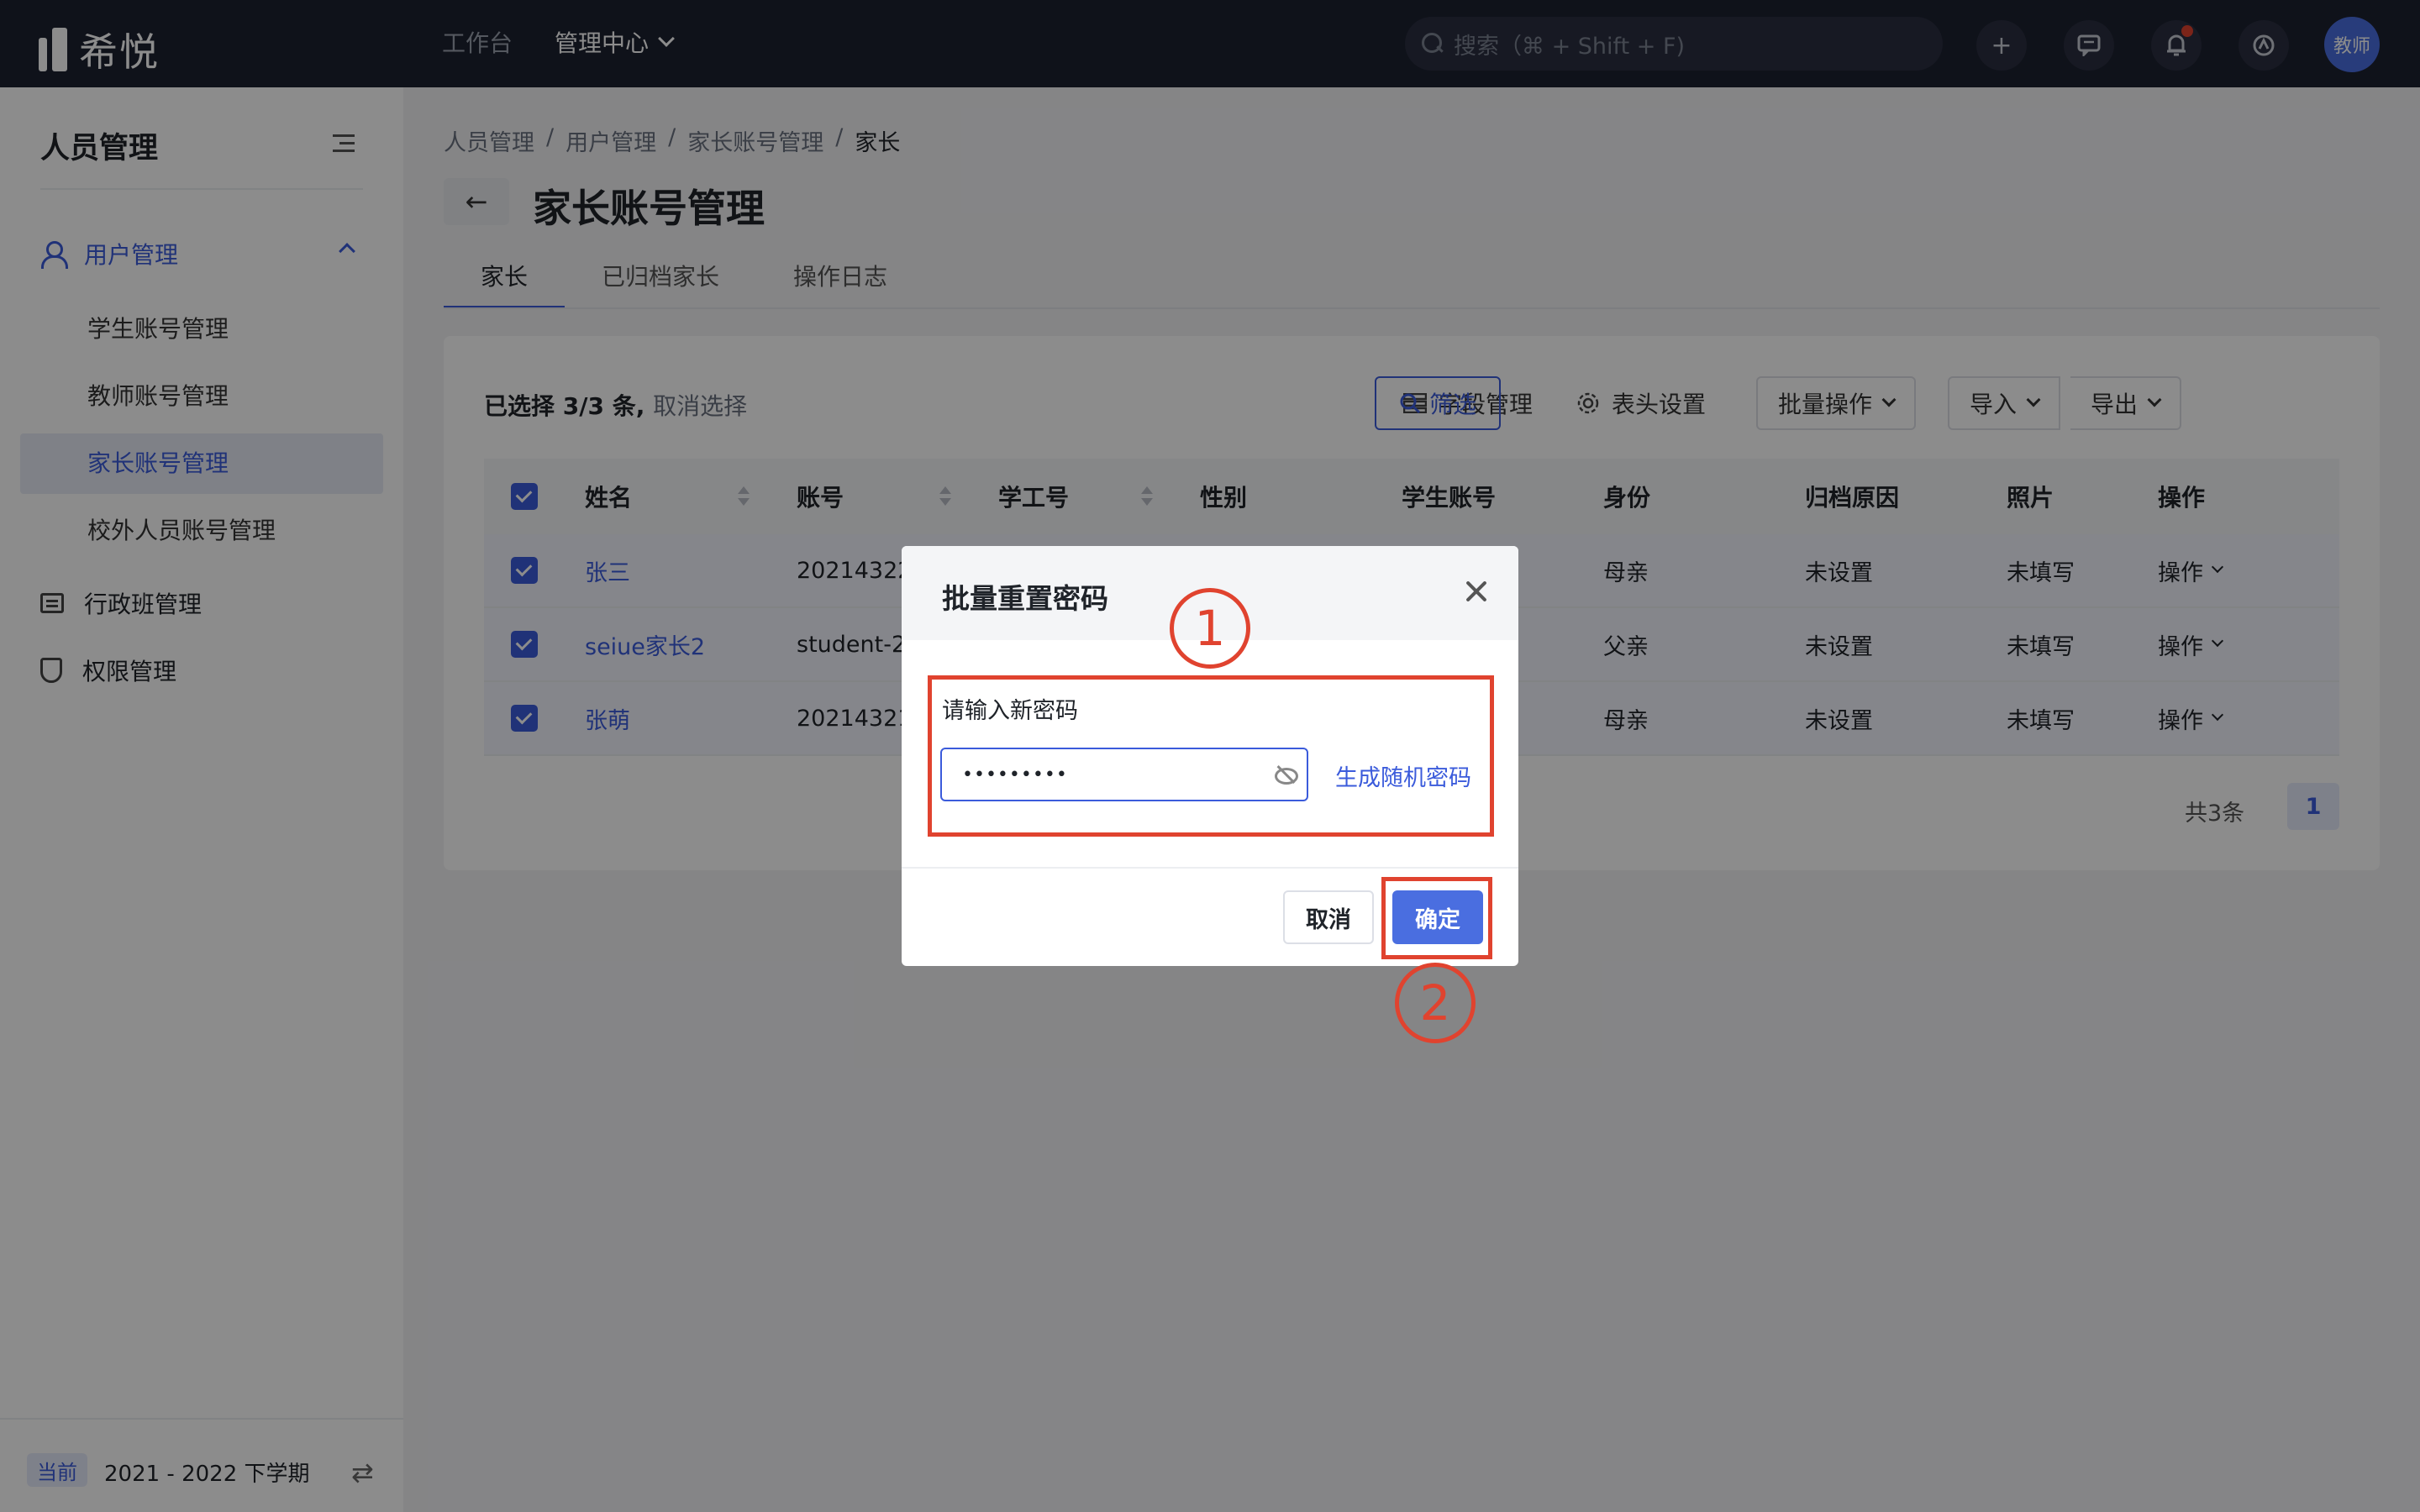 The image size is (2420, 1512). I want to click on cancel-button: 取消, so click(1328, 917).